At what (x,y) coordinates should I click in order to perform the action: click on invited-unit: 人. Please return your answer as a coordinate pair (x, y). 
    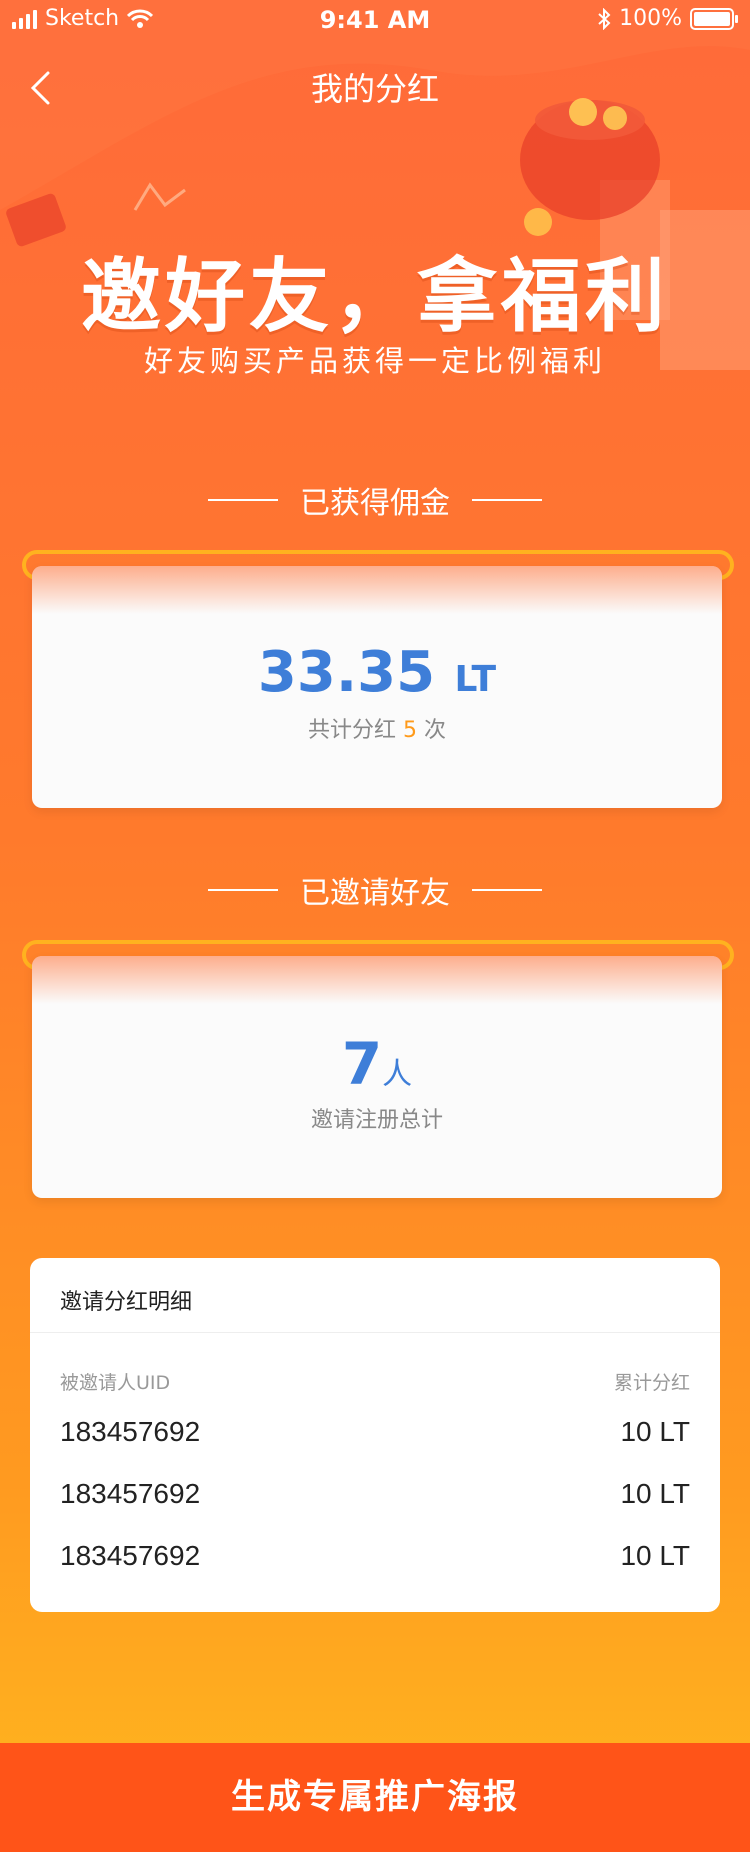
    Looking at the image, I should click on (397, 1074).